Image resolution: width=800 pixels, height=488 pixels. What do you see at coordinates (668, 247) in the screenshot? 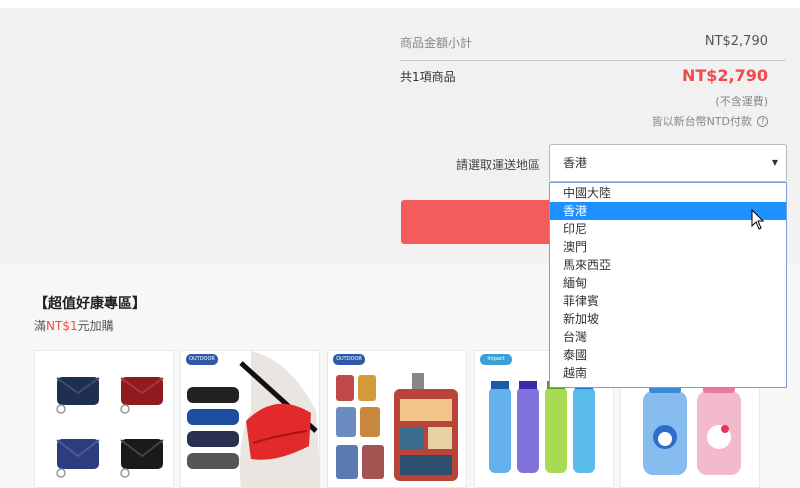
I see `dropdown-option: 澳門` at bounding box center [668, 247].